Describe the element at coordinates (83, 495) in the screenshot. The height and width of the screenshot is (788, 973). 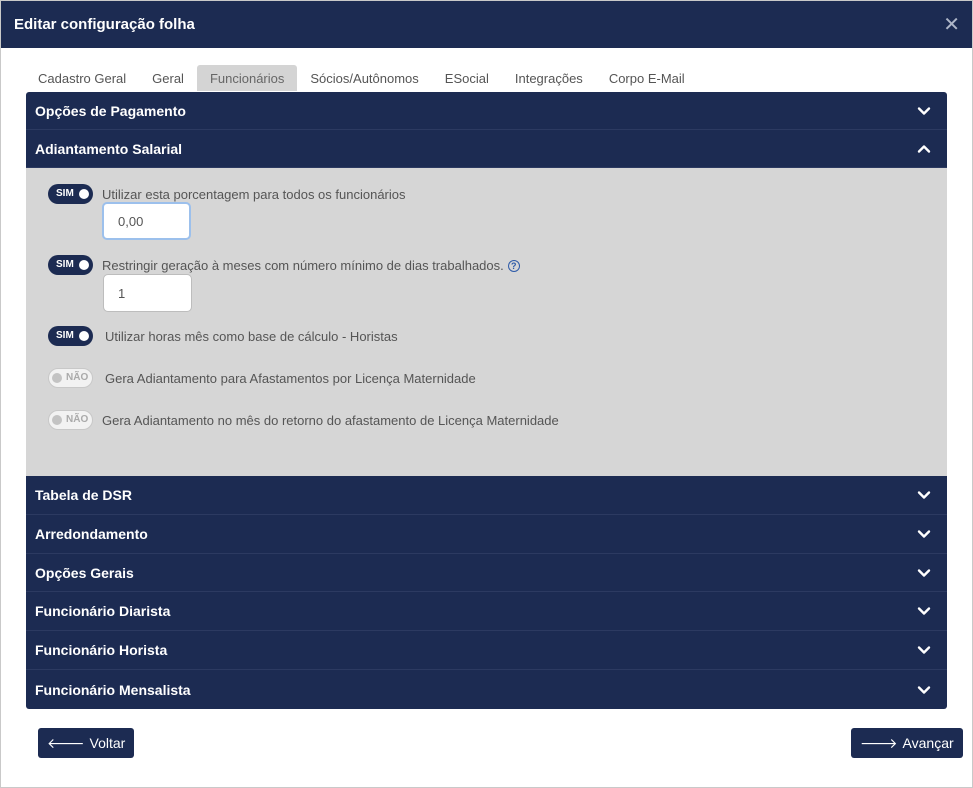
I see `section-title: Tabela de DSR` at that location.